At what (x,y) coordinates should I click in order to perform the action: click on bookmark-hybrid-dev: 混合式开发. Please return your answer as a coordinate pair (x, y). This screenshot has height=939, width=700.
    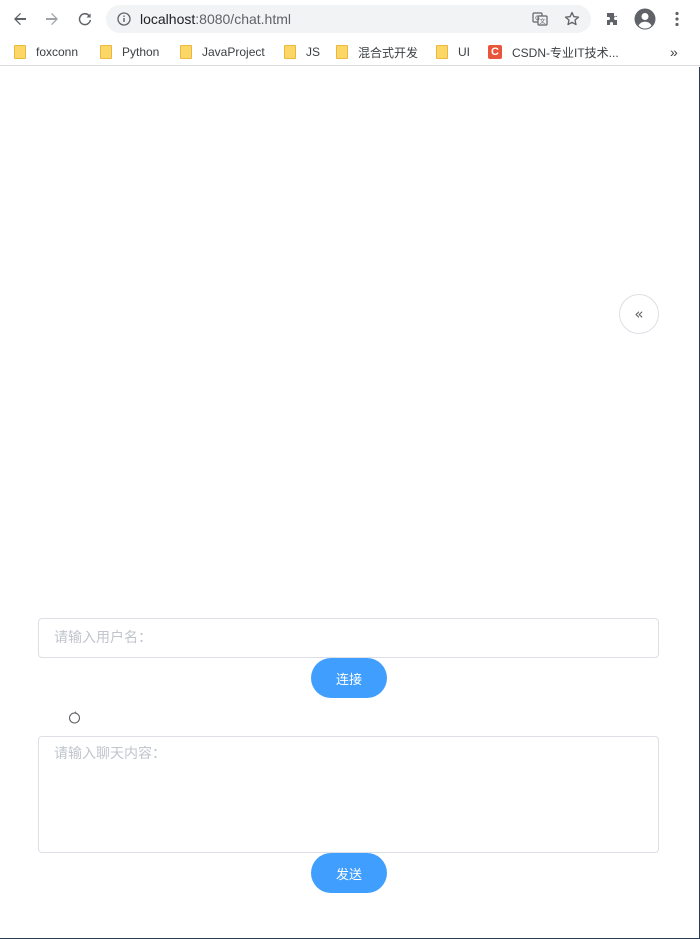
    Looking at the image, I should click on (377, 52).